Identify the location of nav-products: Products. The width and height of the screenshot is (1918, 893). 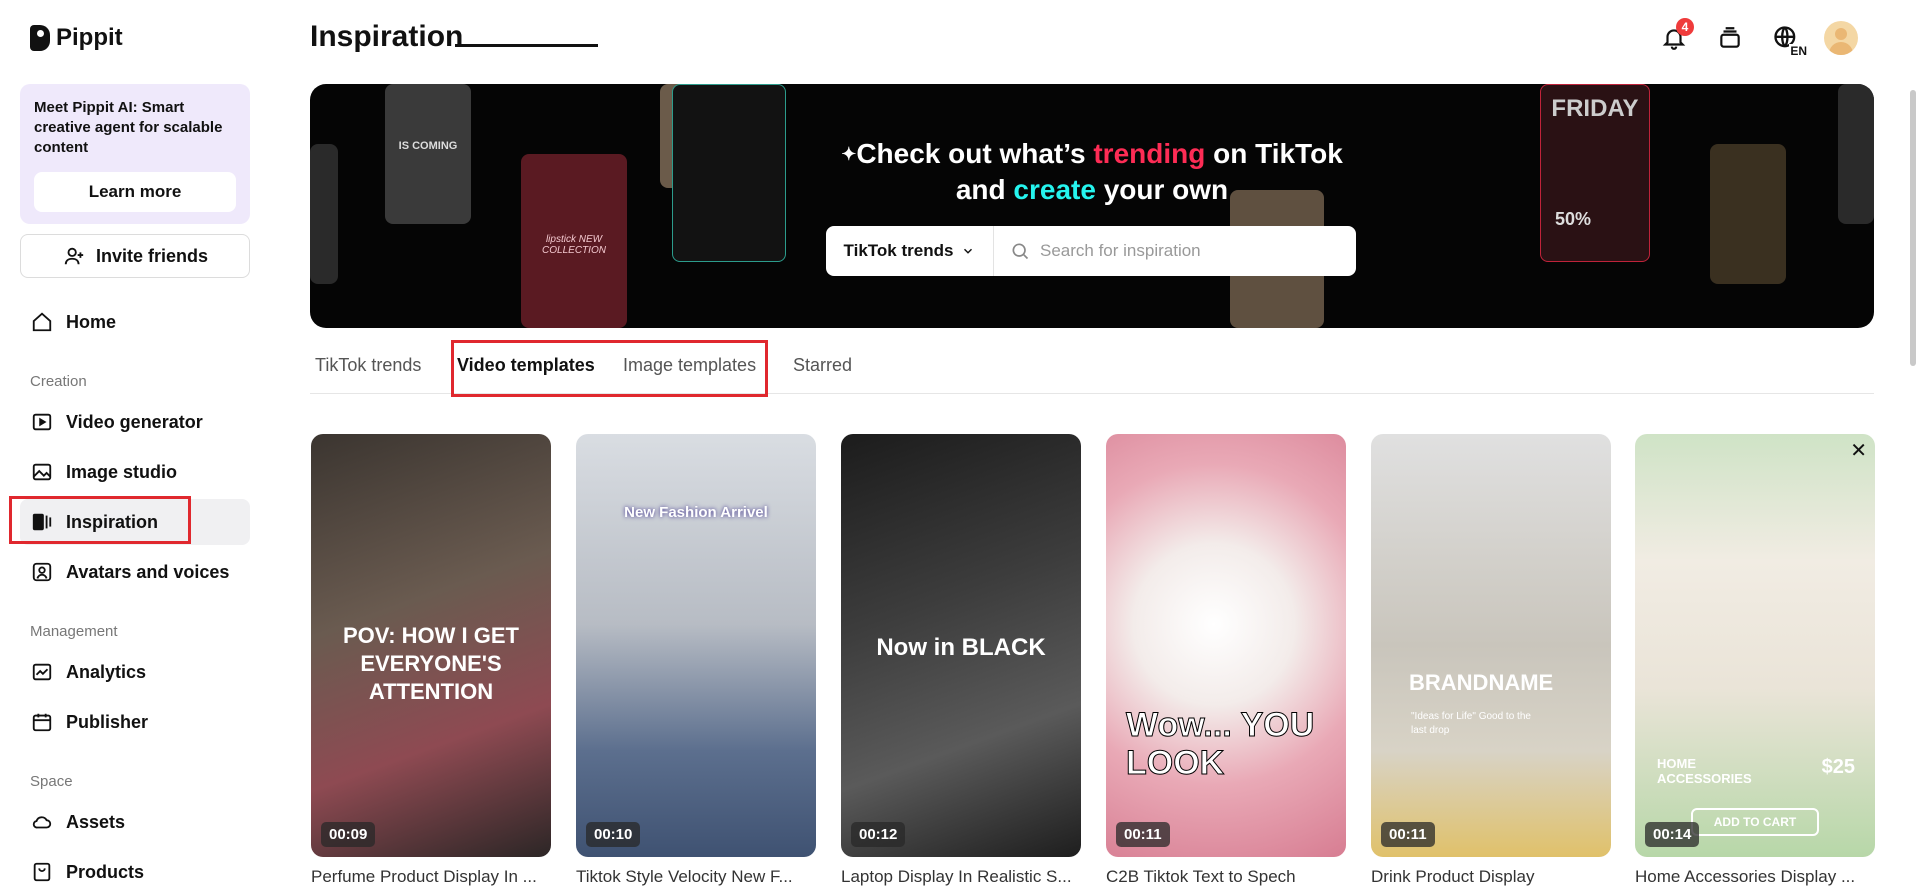
(135, 871).